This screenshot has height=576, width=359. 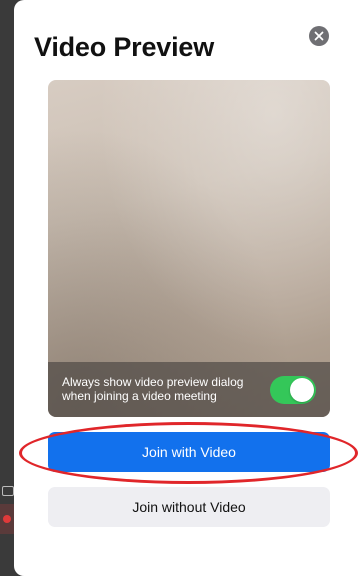 I want to click on close-icon, so click(x=319, y=36).